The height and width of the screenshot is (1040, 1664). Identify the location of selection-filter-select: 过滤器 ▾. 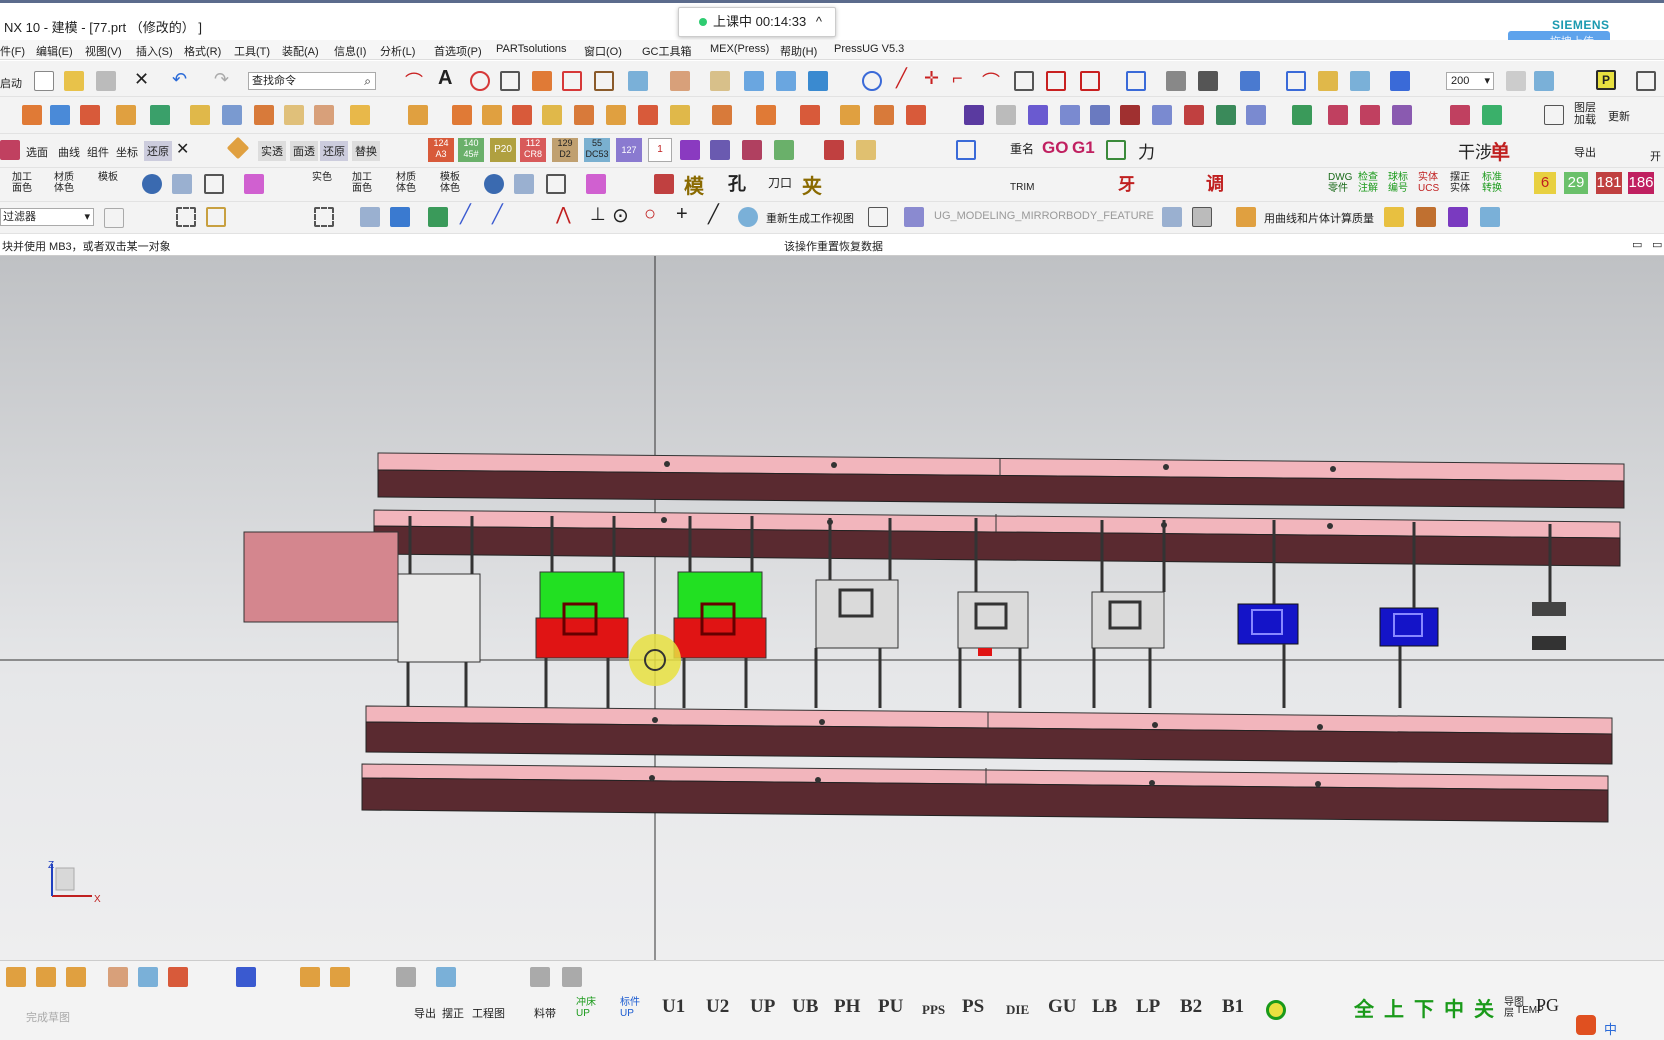
(47, 217).